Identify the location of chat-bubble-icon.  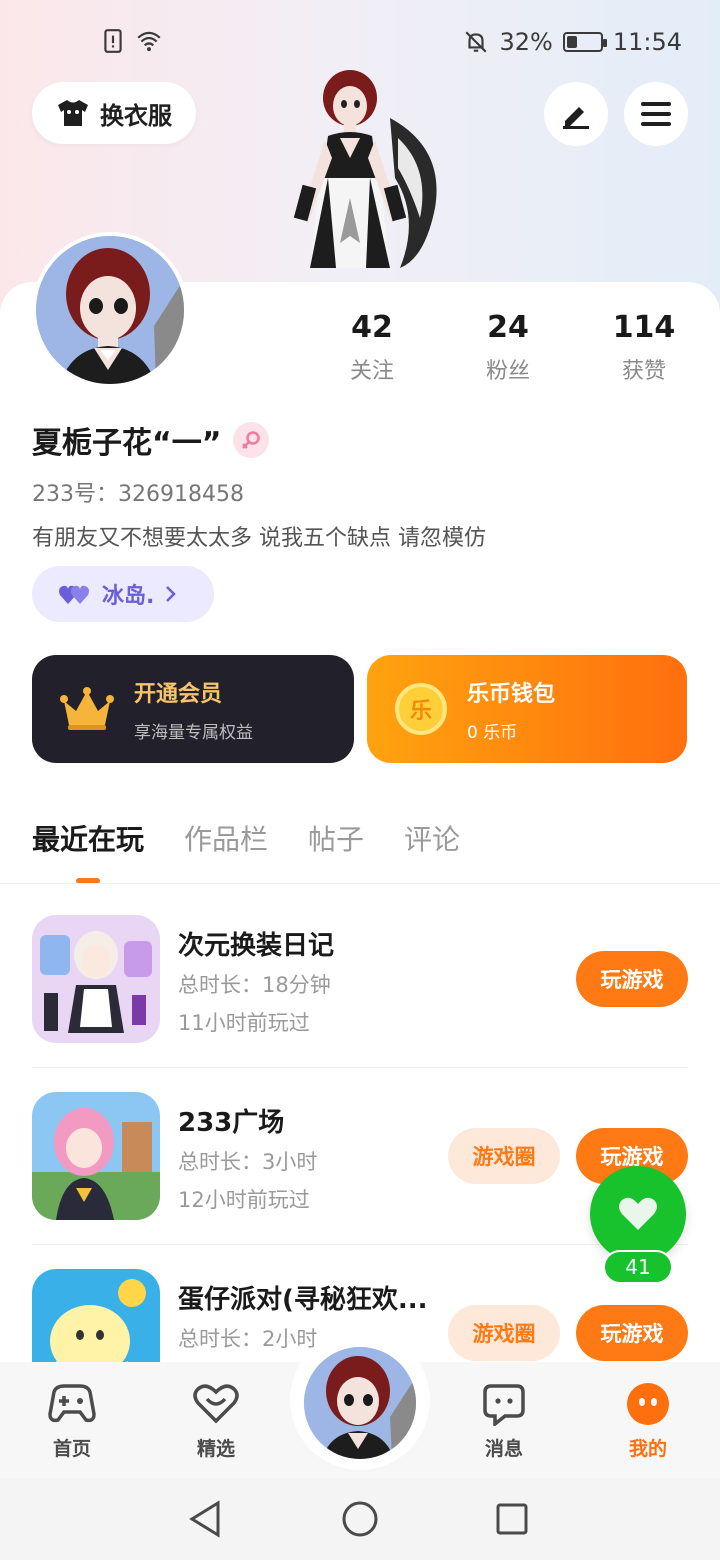
(504, 1405).